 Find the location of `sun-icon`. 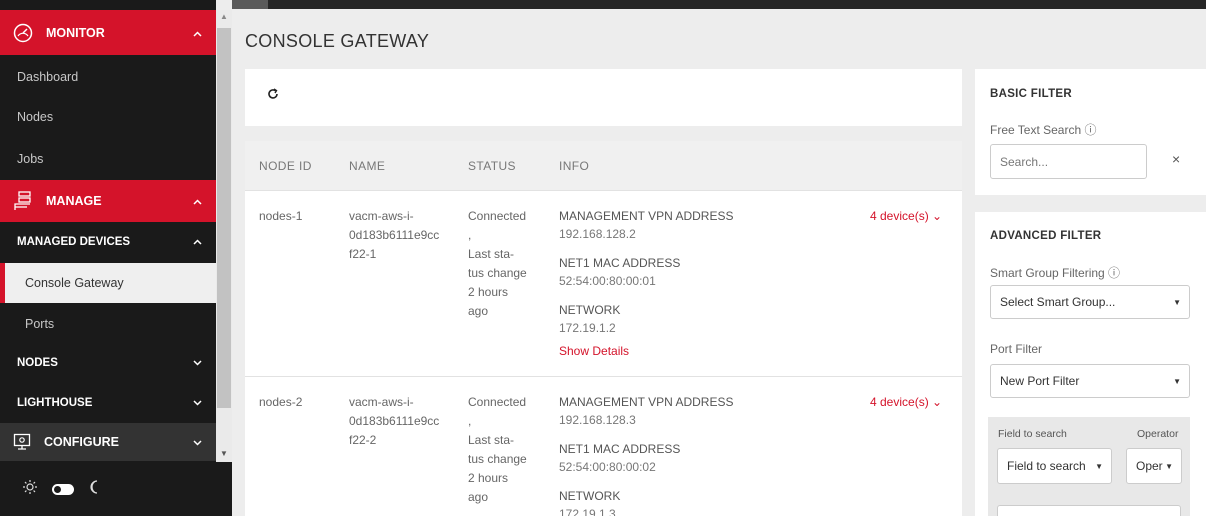

sun-icon is located at coordinates (30, 489).